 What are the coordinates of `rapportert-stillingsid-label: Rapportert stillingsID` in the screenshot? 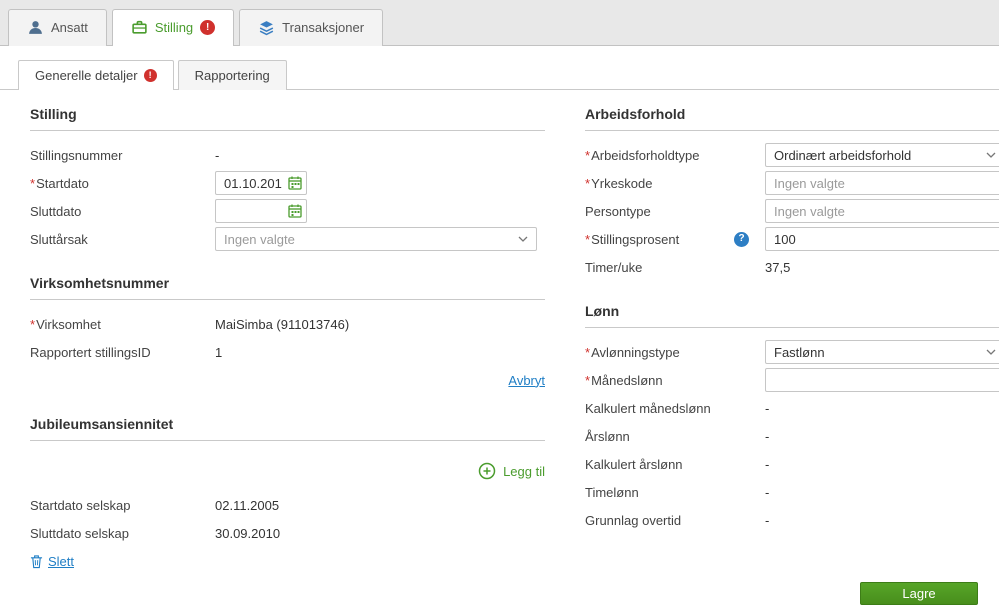 It's located at (90, 352).